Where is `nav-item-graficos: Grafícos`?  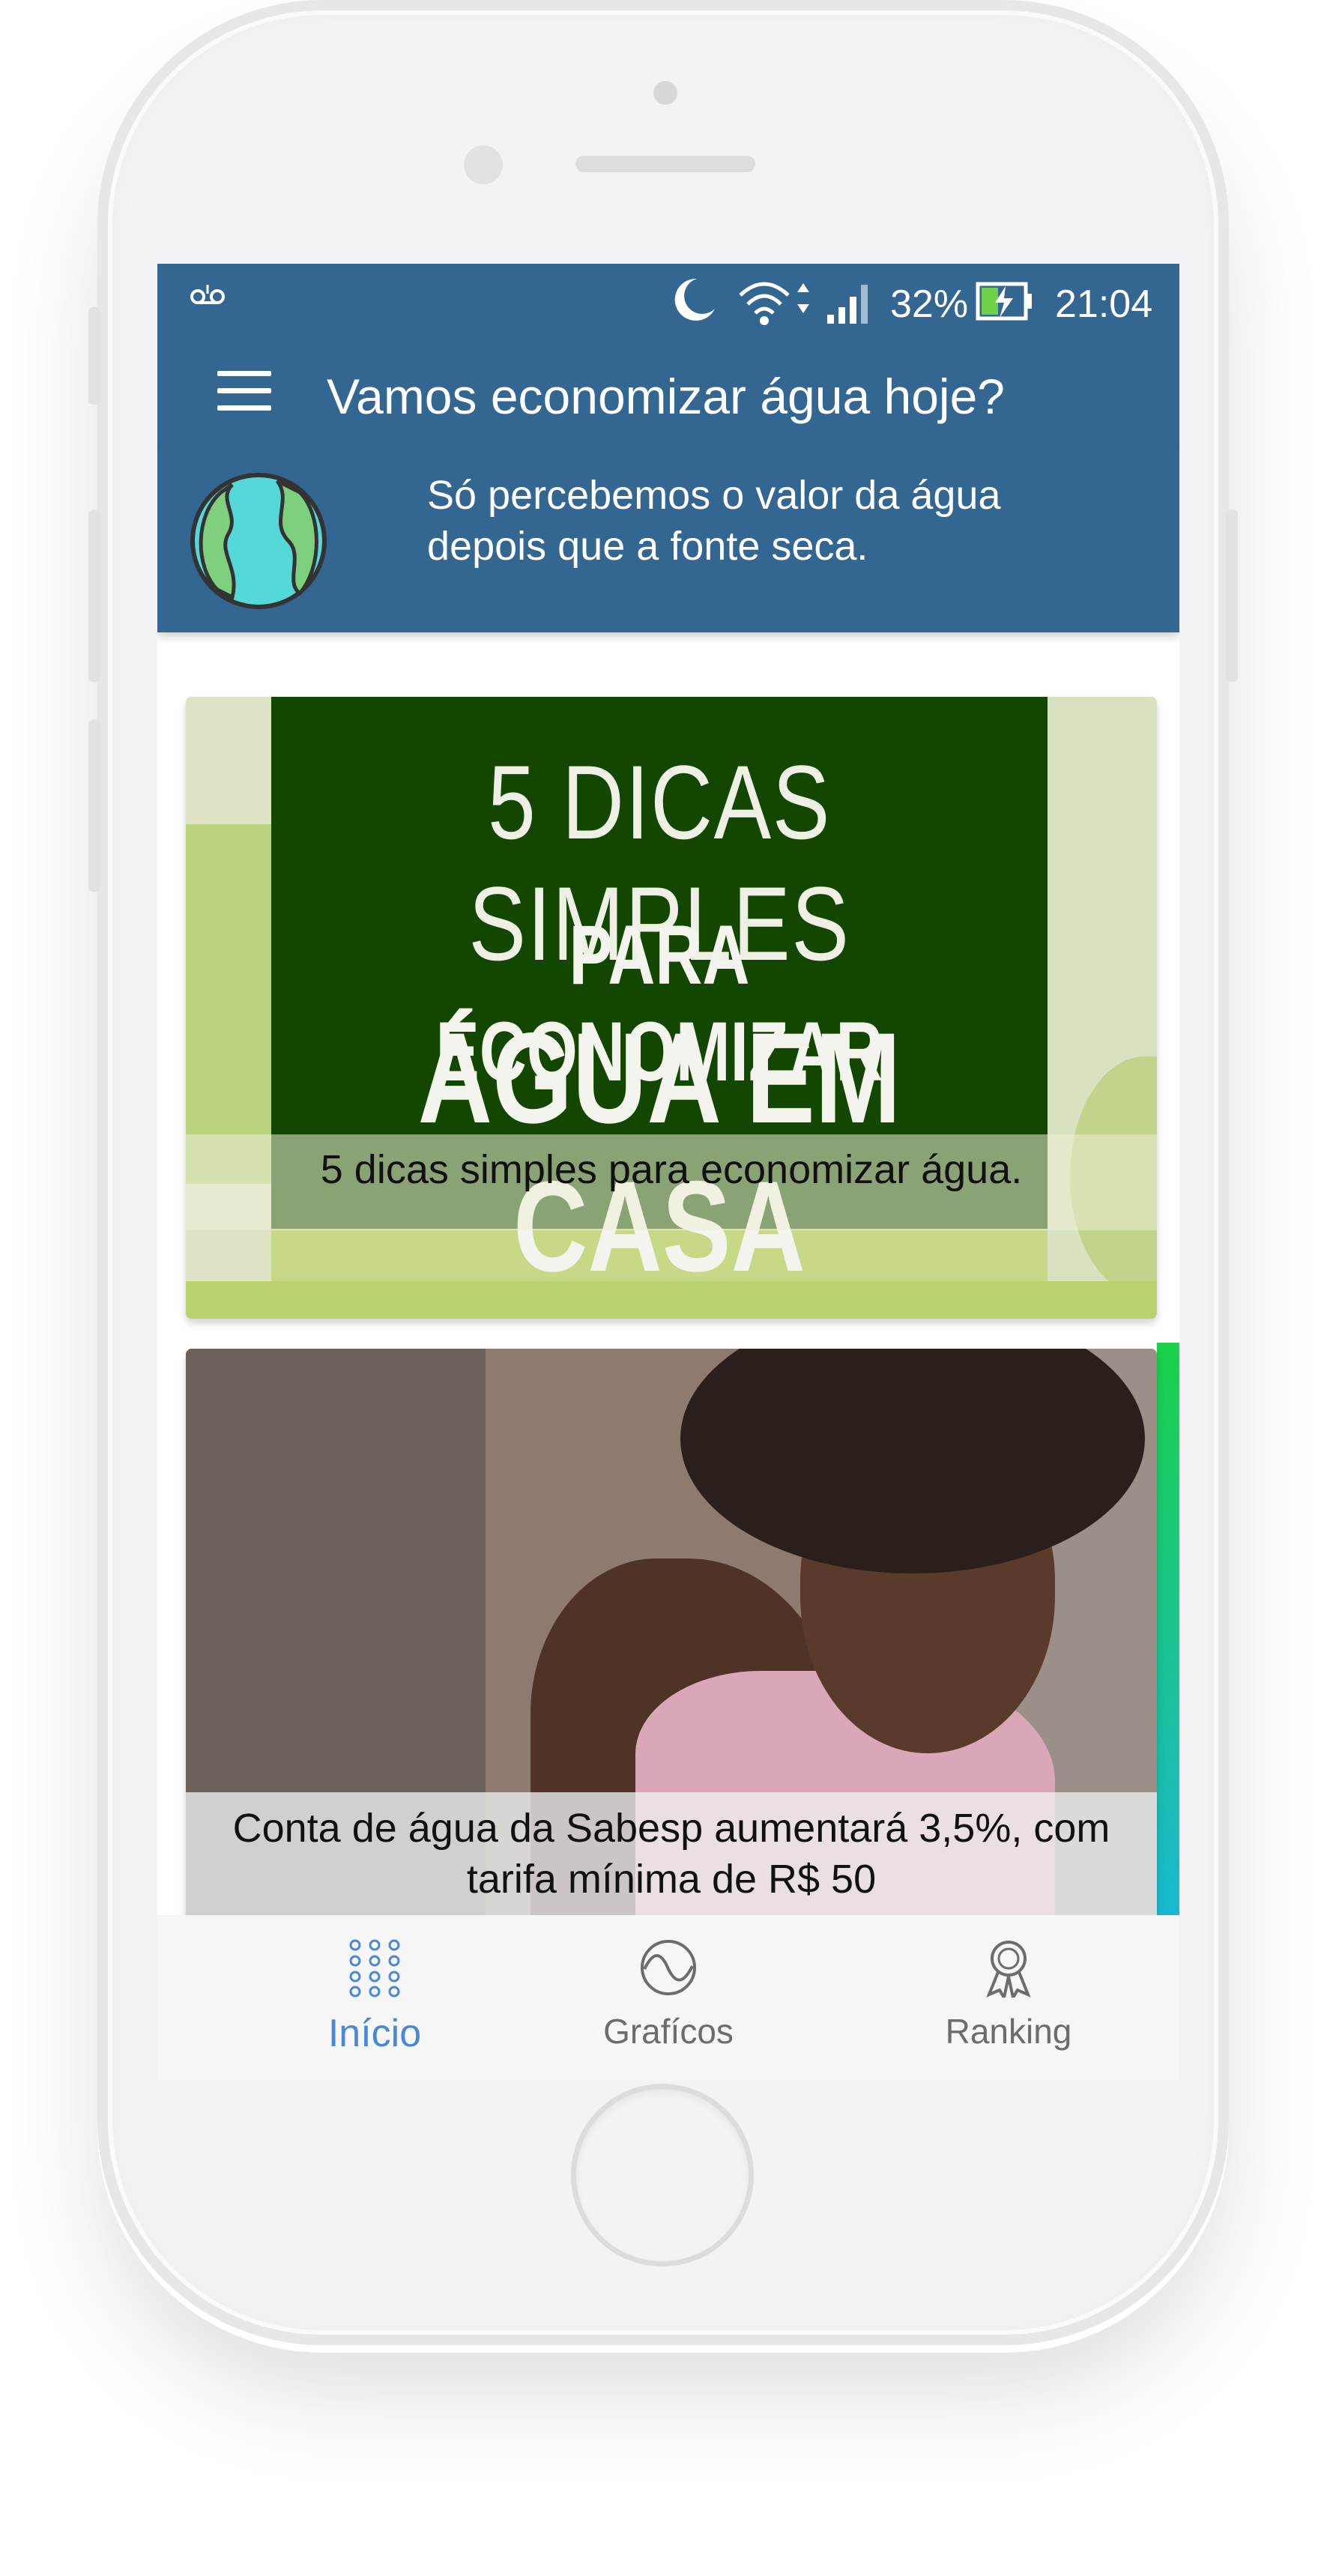 nav-item-graficos: Grafícos is located at coordinates (668, 1997).